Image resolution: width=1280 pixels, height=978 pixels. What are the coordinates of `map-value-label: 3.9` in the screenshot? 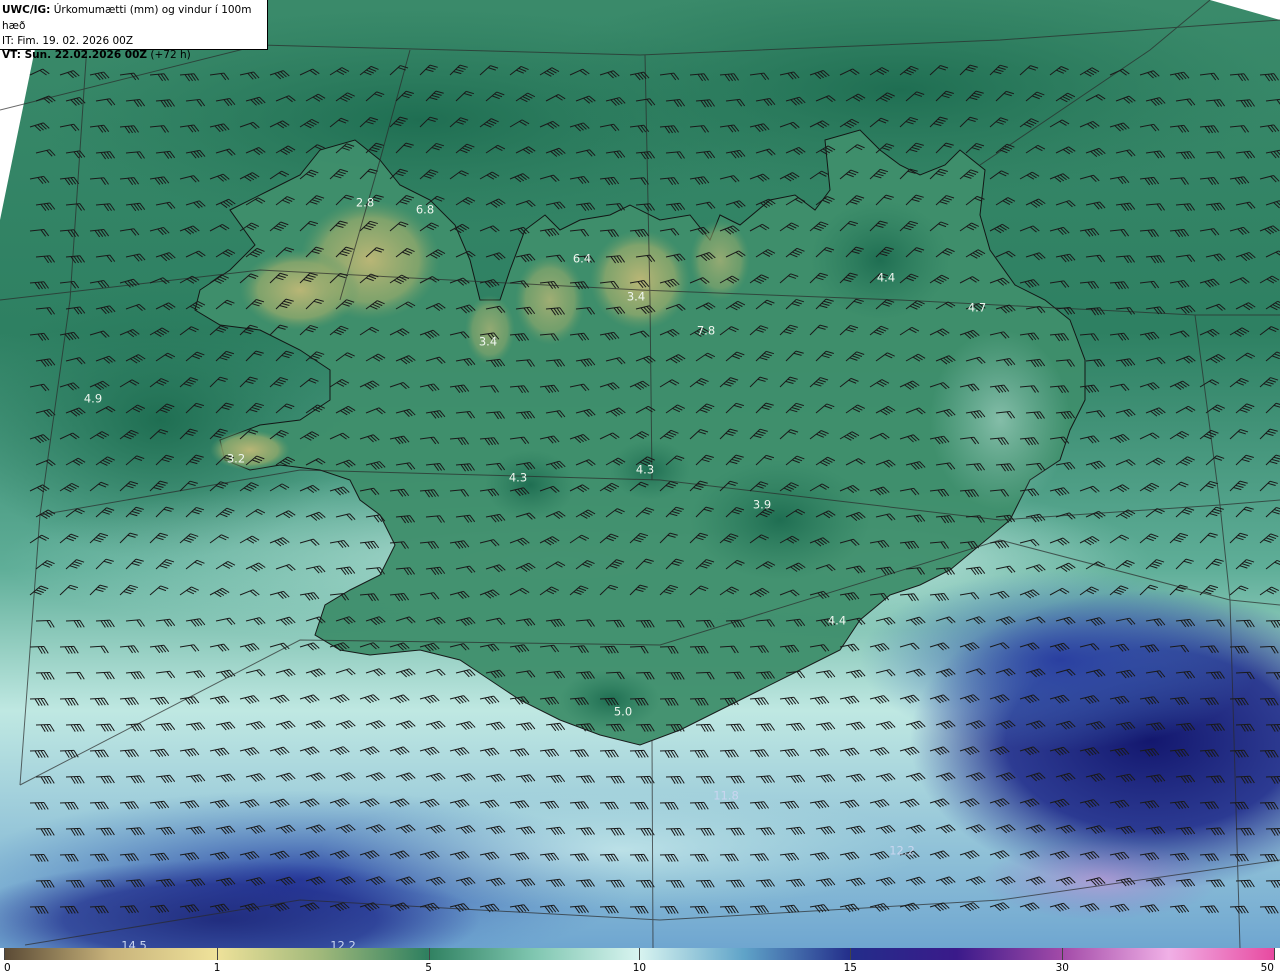 It's located at (762, 505).